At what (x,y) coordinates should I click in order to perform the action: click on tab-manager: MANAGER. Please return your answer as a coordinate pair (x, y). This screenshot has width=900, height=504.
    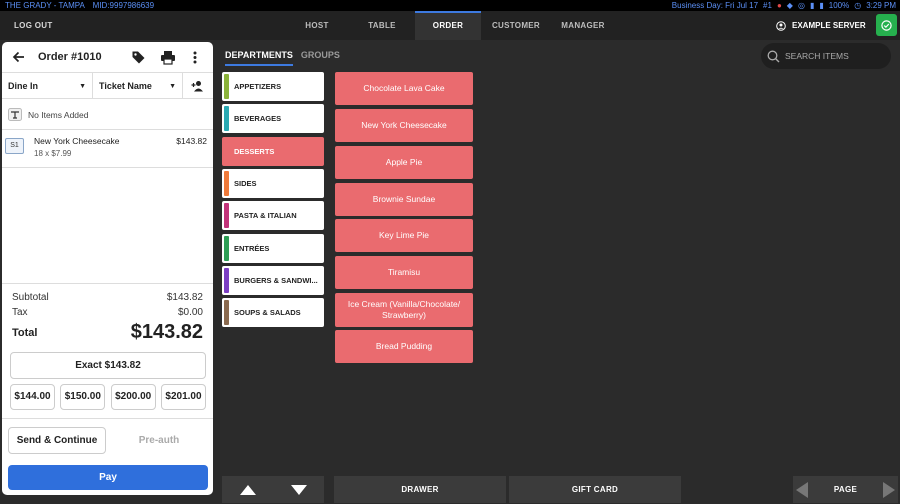
    Looking at the image, I should click on (583, 25).